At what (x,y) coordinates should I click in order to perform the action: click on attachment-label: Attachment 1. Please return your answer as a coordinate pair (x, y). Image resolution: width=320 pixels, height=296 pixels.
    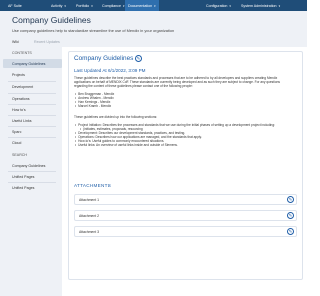
    Looking at the image, I should click on (89, 199).